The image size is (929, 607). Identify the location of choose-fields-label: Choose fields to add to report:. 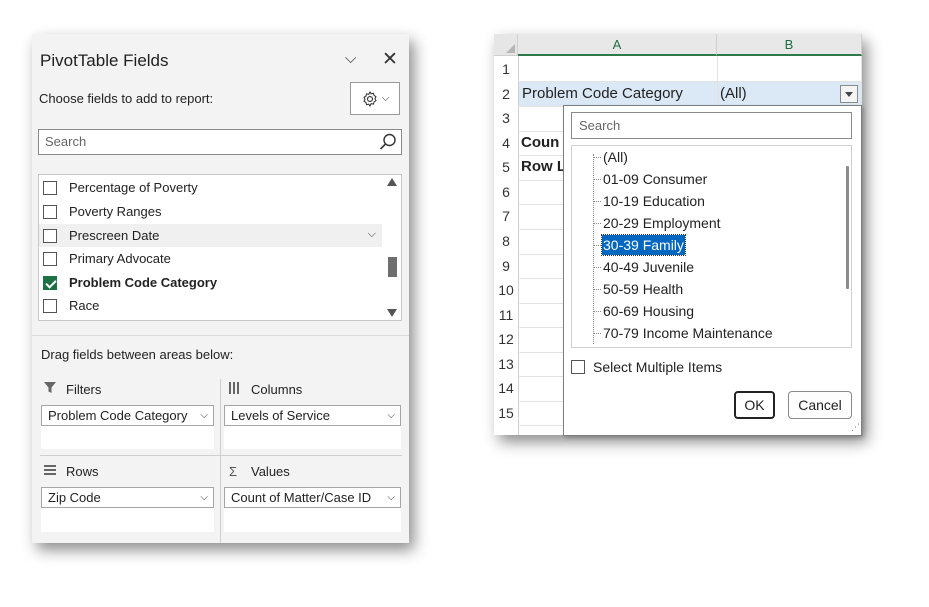
(126, 98).